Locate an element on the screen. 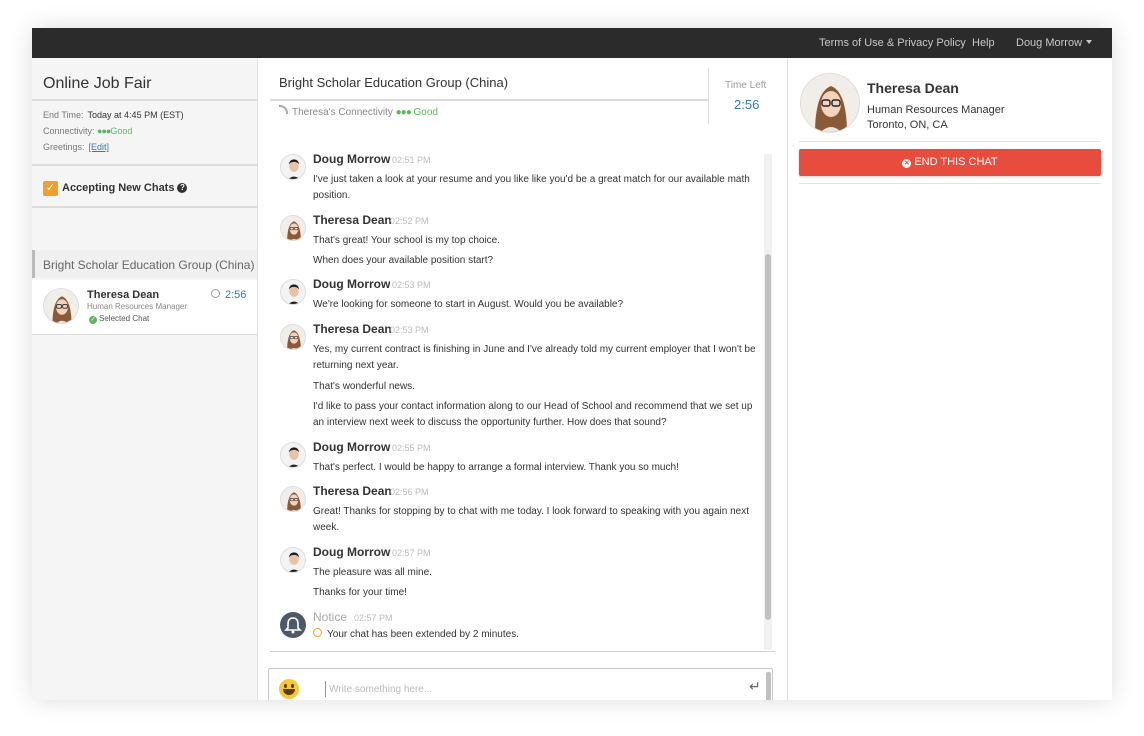 This screenshot has width=1144, height=736. greetings-edit-link: [Edit] is located at coordinates (99, 147).